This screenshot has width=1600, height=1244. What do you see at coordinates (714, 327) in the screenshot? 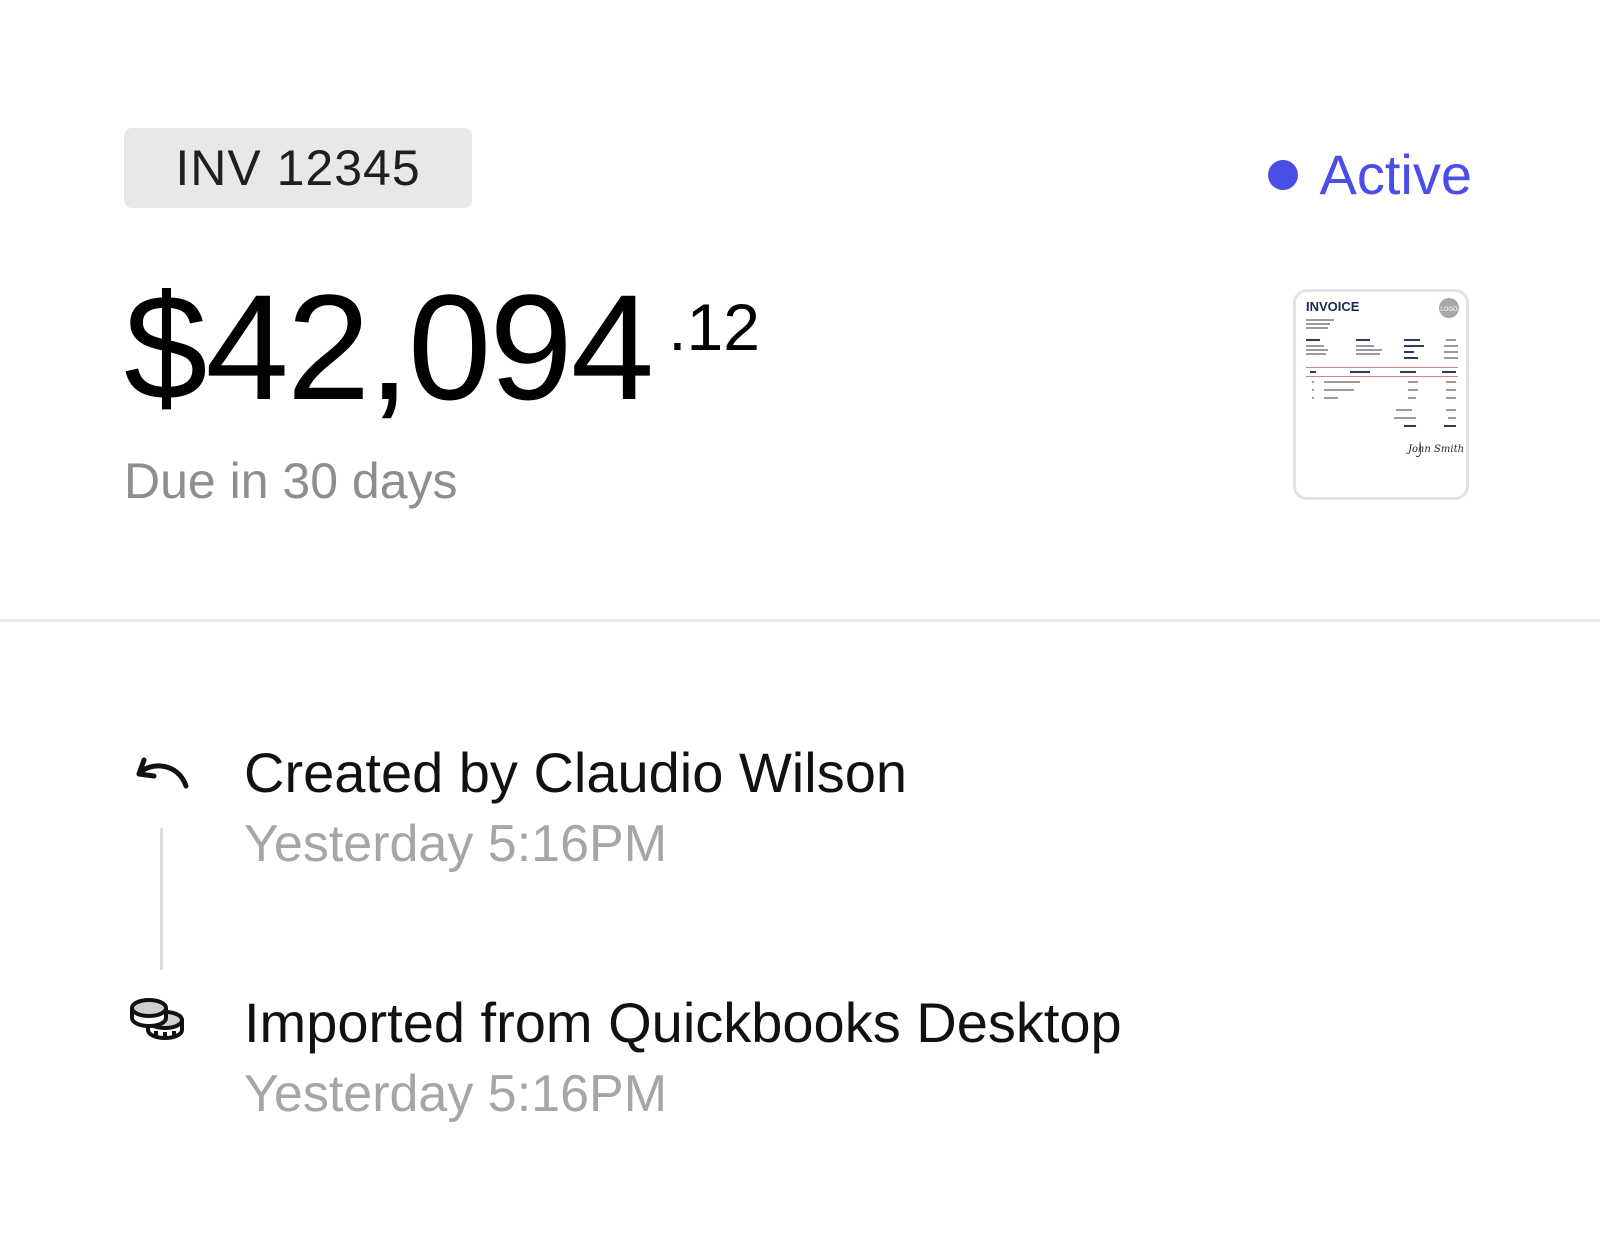
I see `amount-cents: .12` at bounding box center [714, 327].